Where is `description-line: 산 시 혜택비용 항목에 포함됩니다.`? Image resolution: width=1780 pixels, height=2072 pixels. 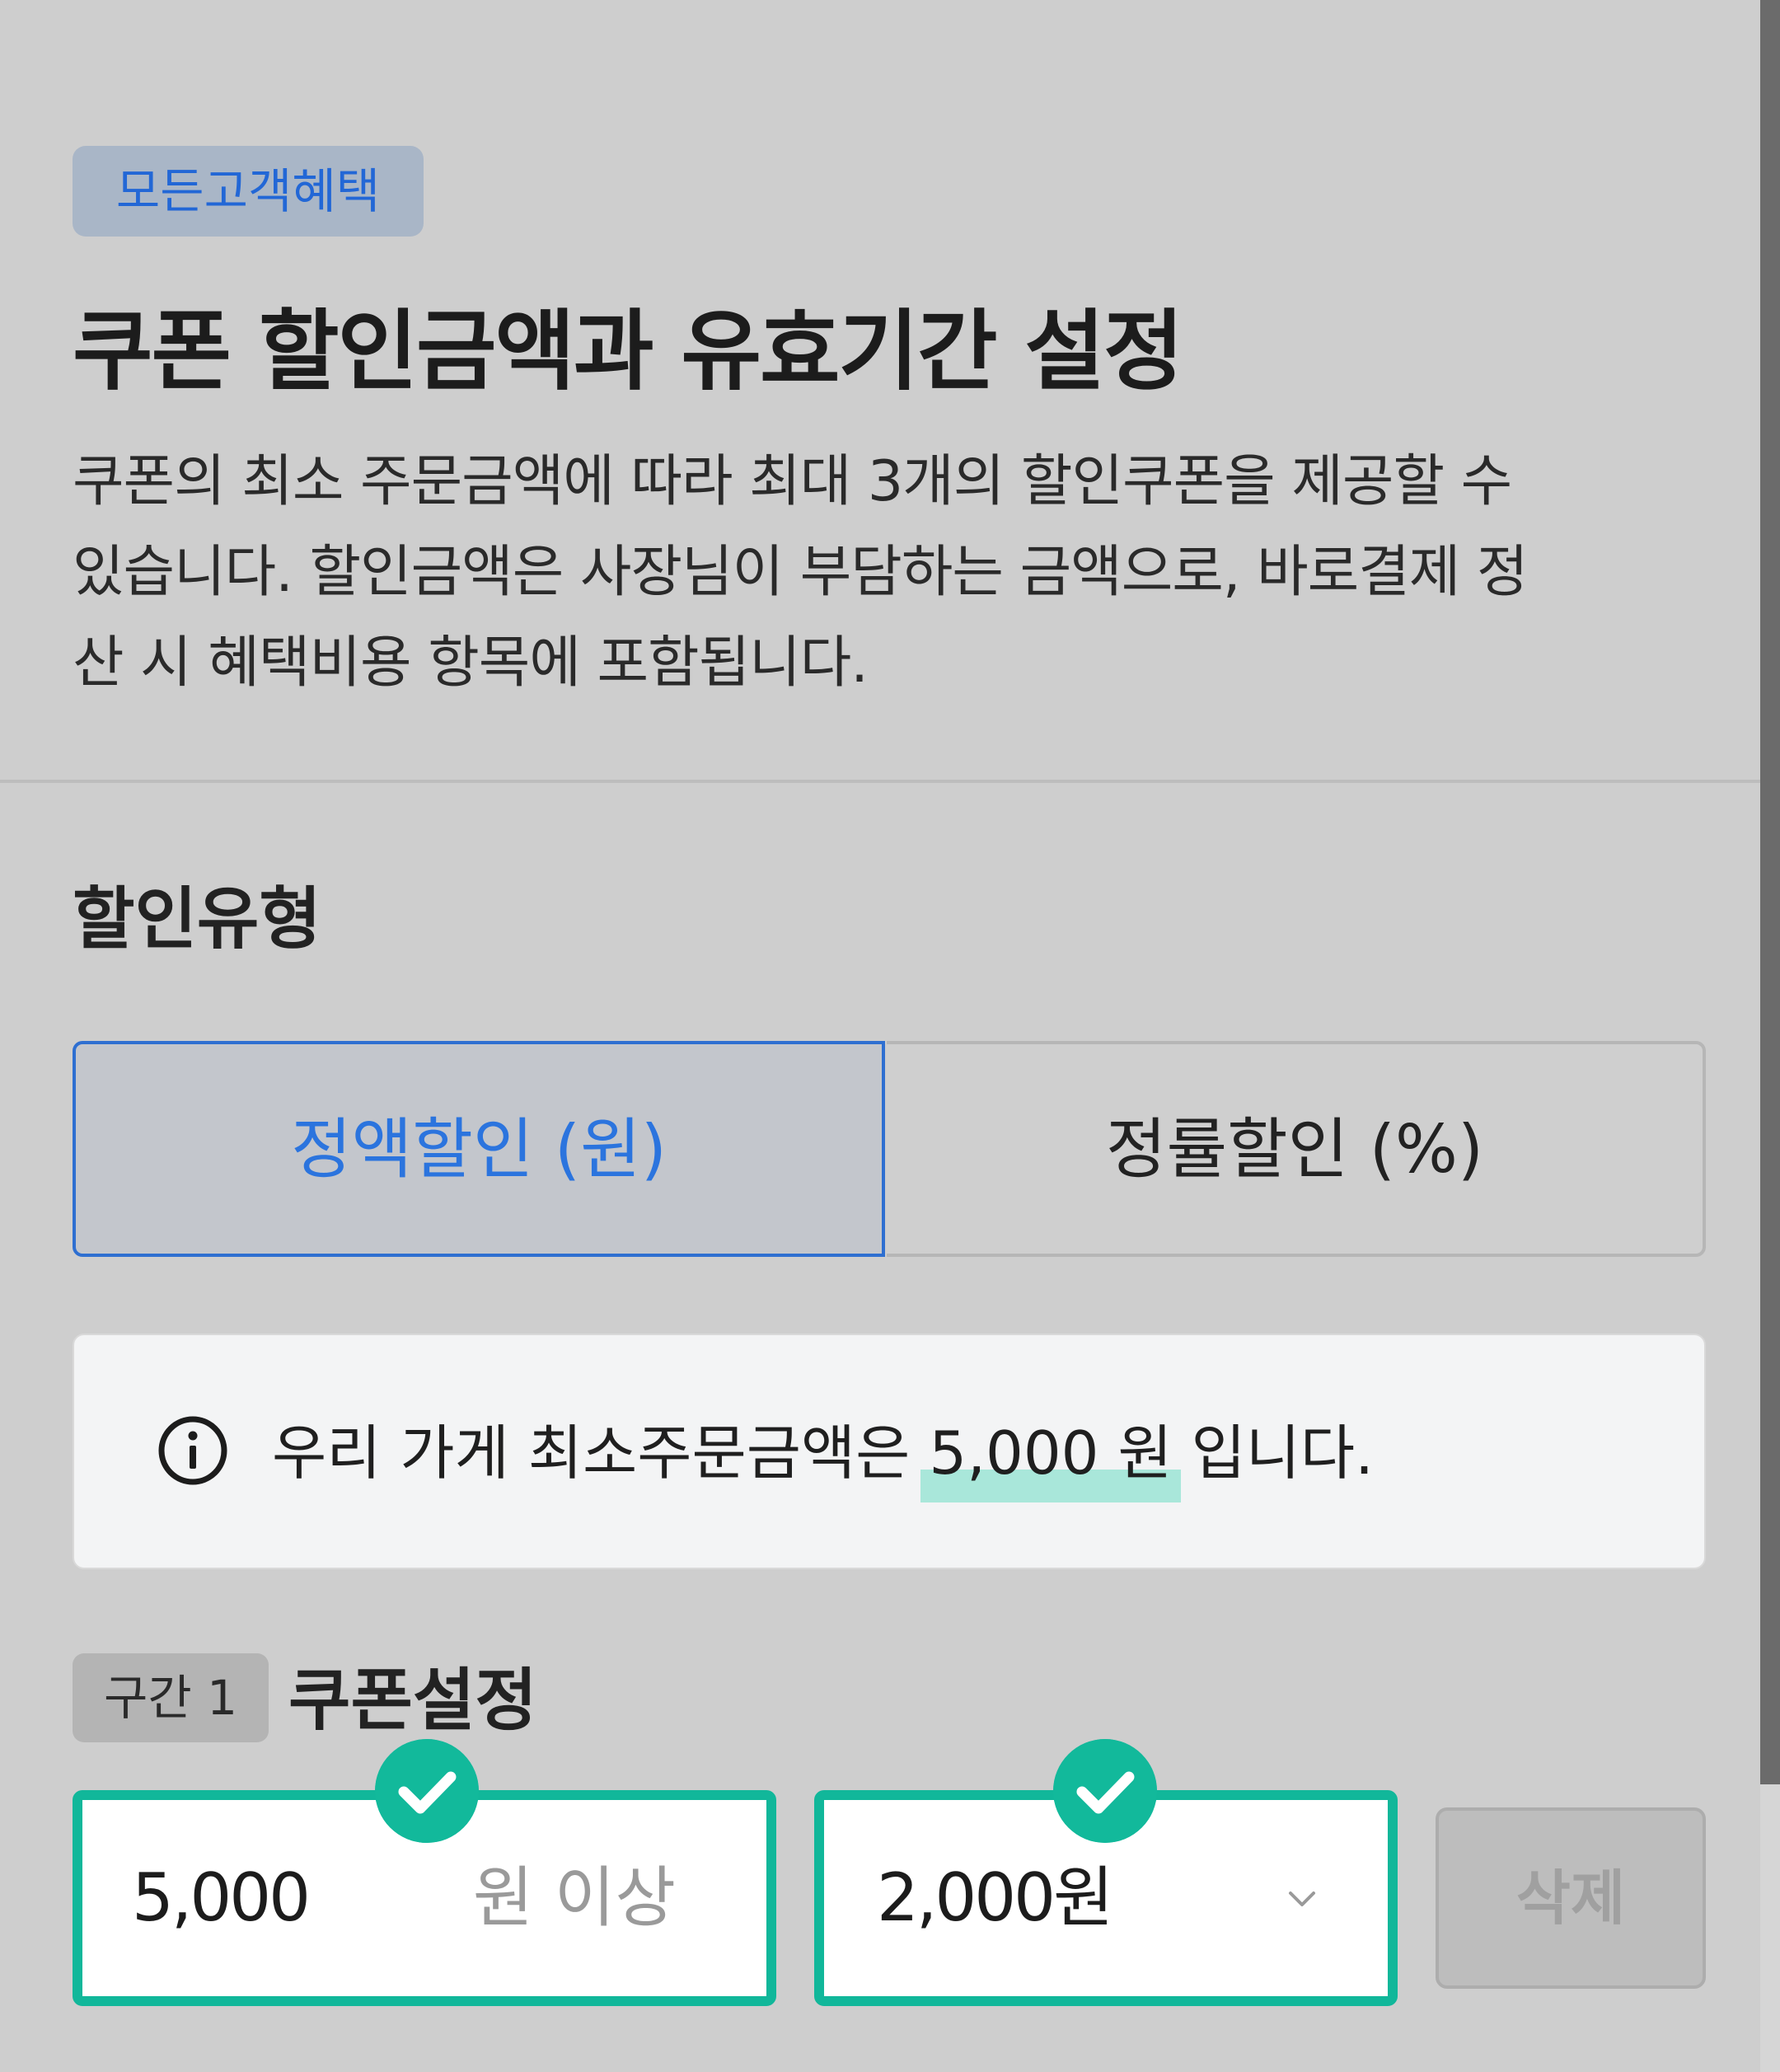 description-line: 산 시 혜택비용 항목에 포함됩니다. is located at coordinates (471, 663).